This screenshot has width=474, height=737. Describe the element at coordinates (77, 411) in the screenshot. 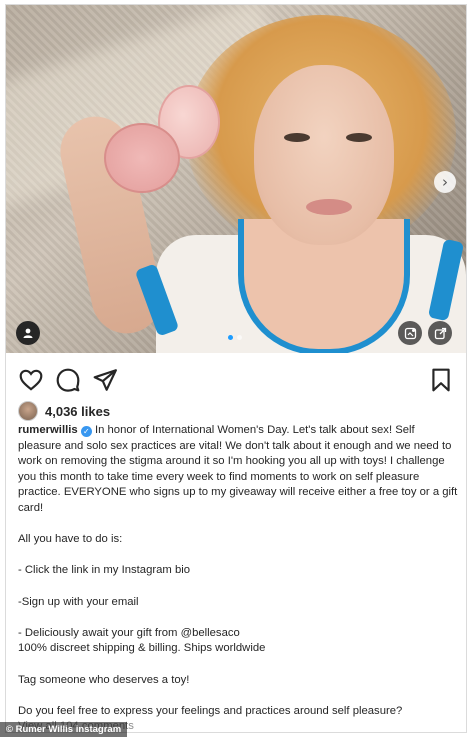

I see `likes-count: 4,036 likes` at that location.